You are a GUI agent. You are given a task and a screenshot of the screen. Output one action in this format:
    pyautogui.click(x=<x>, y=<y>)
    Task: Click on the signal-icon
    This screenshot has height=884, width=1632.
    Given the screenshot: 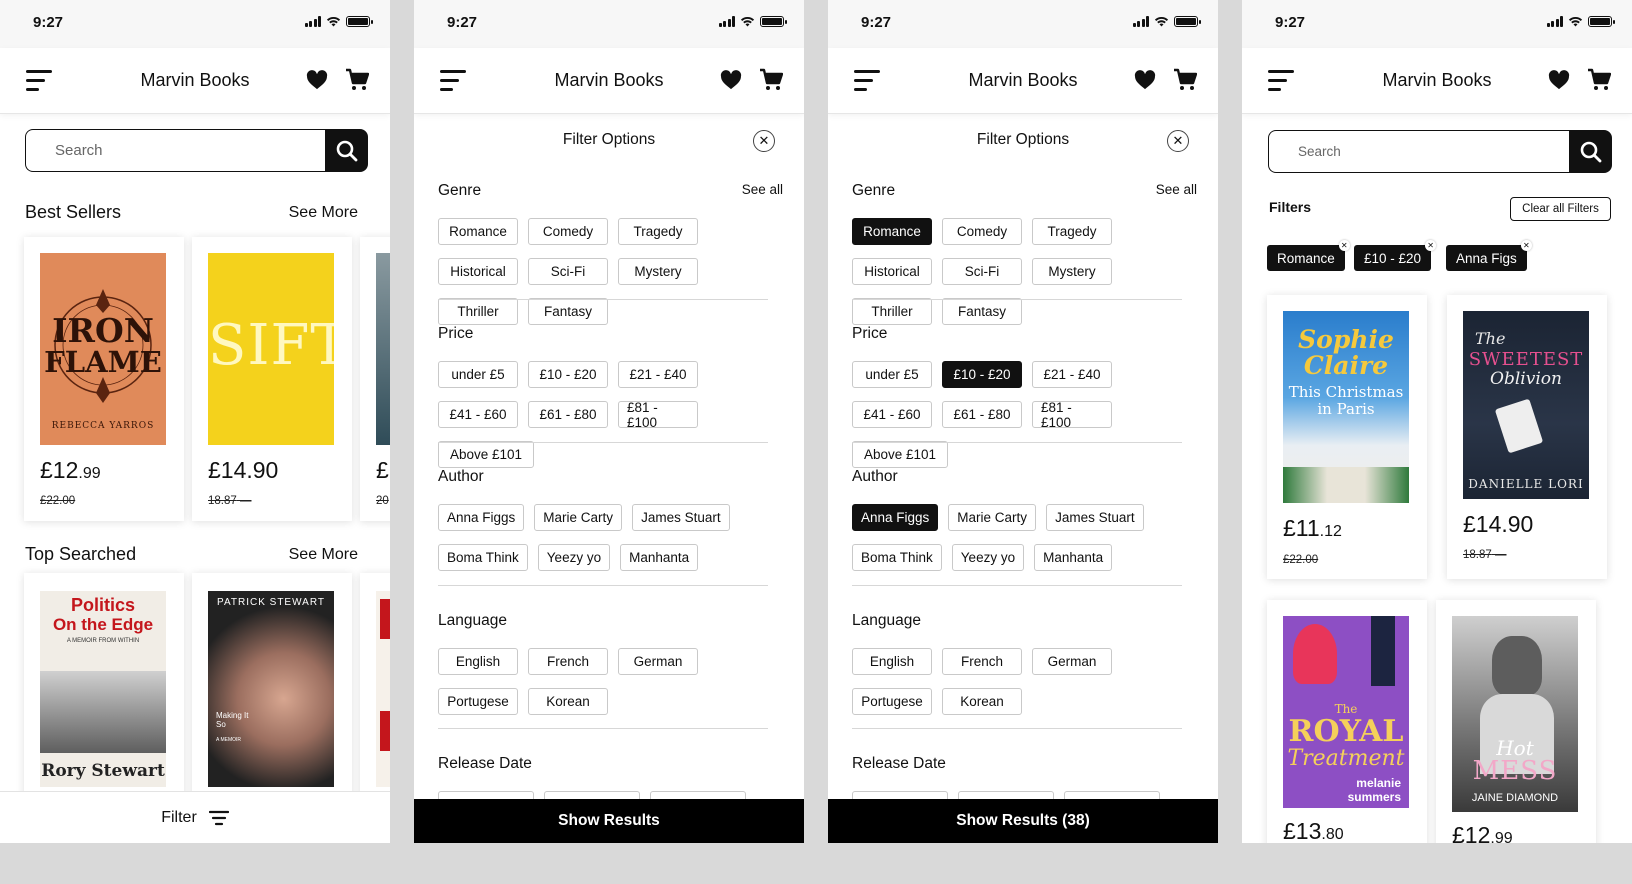 What is the action you would take?
    pyautogui.click(x=1140, y=21)
    